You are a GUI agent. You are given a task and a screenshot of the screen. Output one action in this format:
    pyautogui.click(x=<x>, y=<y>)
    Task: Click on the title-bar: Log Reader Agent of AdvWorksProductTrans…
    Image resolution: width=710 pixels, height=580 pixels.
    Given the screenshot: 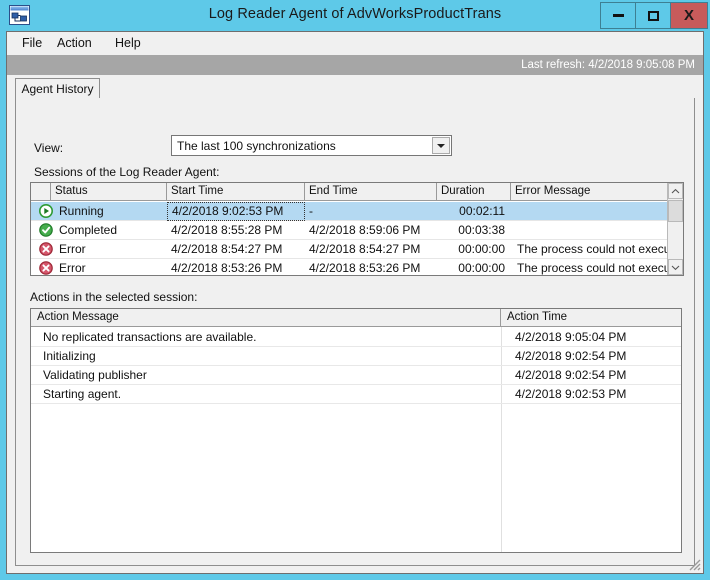 What is the action you would take?
    pyautogui.click(x=355, y=15)
    